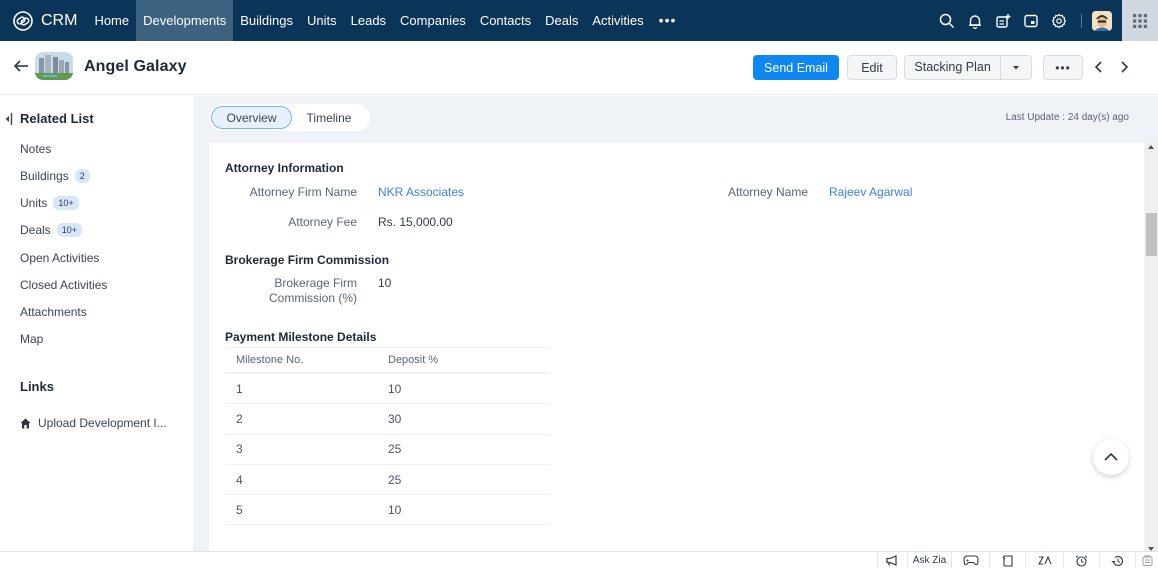 The image size is (1158, 568). Describe the element at coordinates (579, 559) in the screenshot. I see `bottom-toolbar: Ask Zia` at that location.